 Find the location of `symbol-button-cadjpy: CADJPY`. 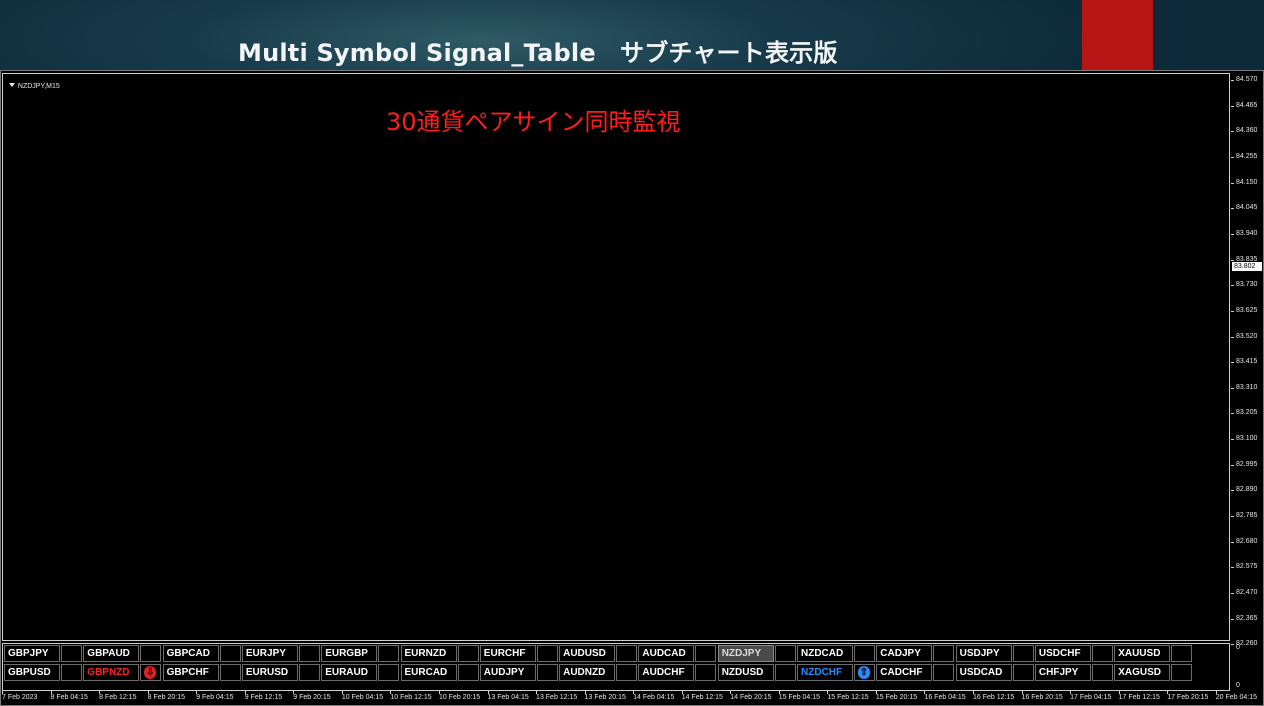

symbol-button-cadjpy: CADJPY is located at coordinates (904, 653).